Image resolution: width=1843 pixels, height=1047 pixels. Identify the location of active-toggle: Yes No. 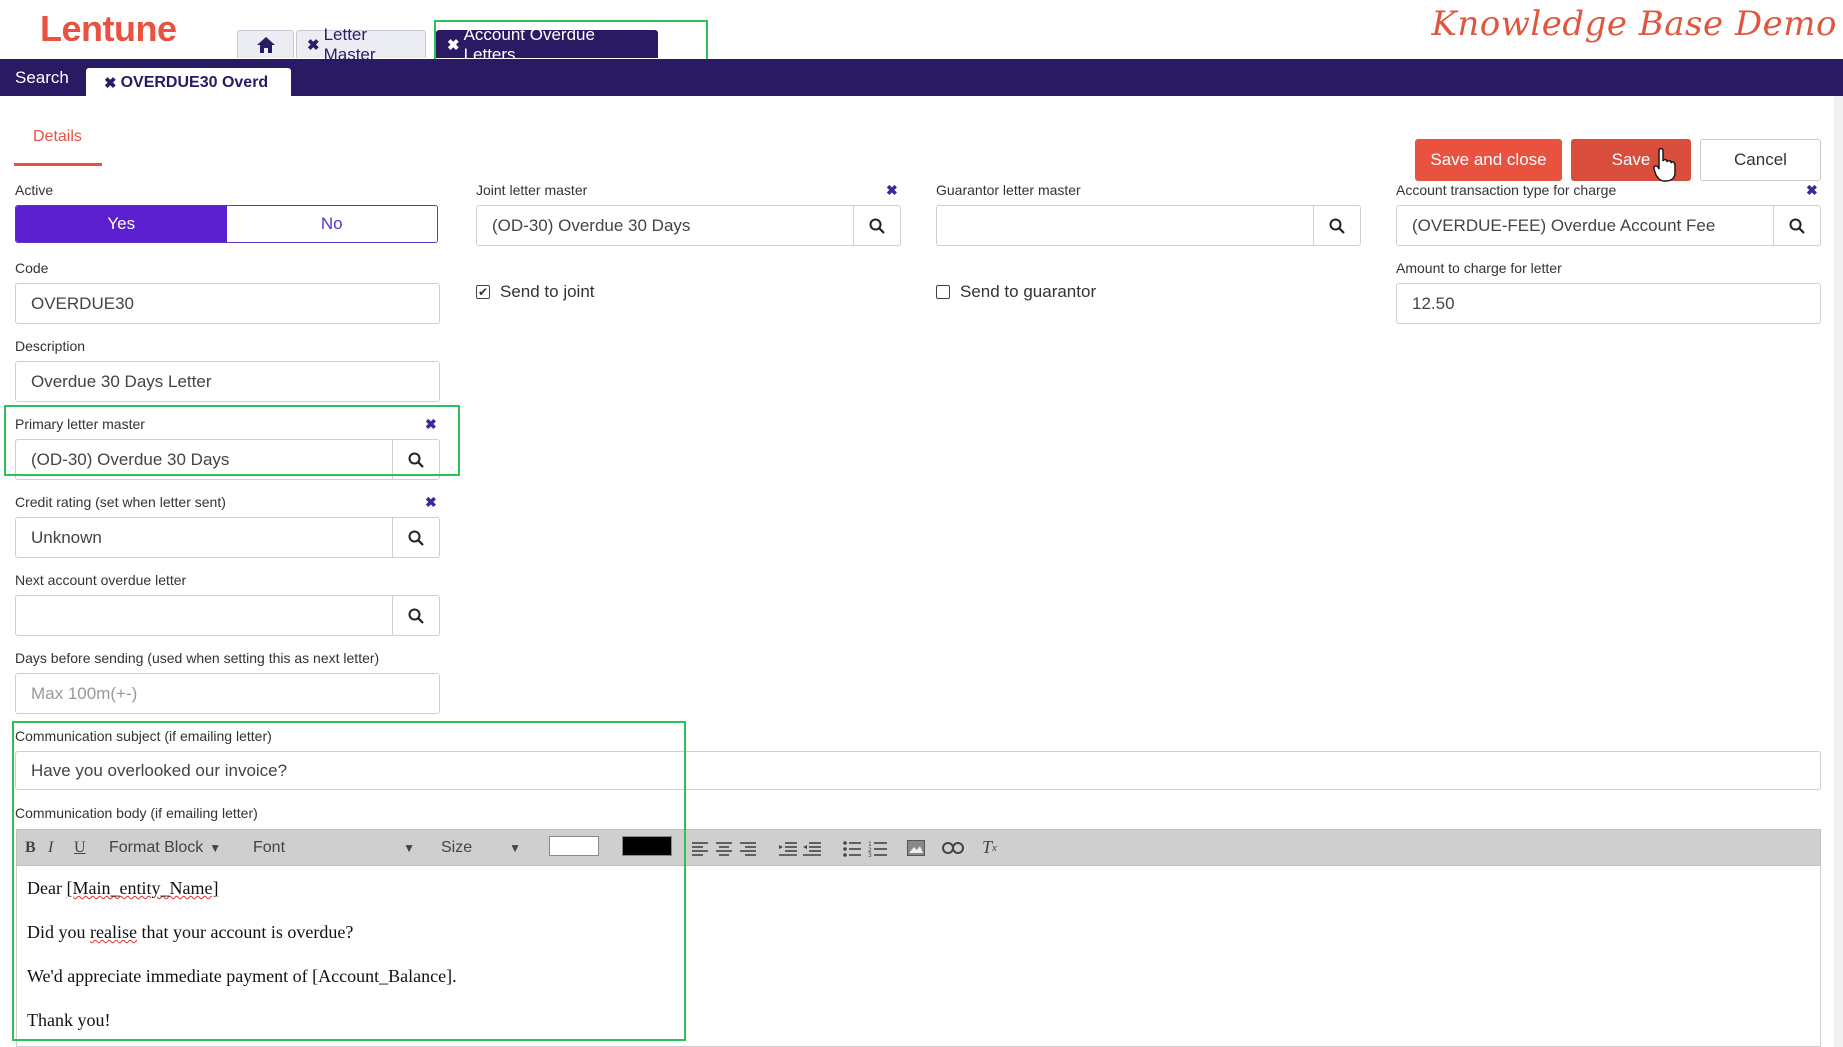
(226, 224).